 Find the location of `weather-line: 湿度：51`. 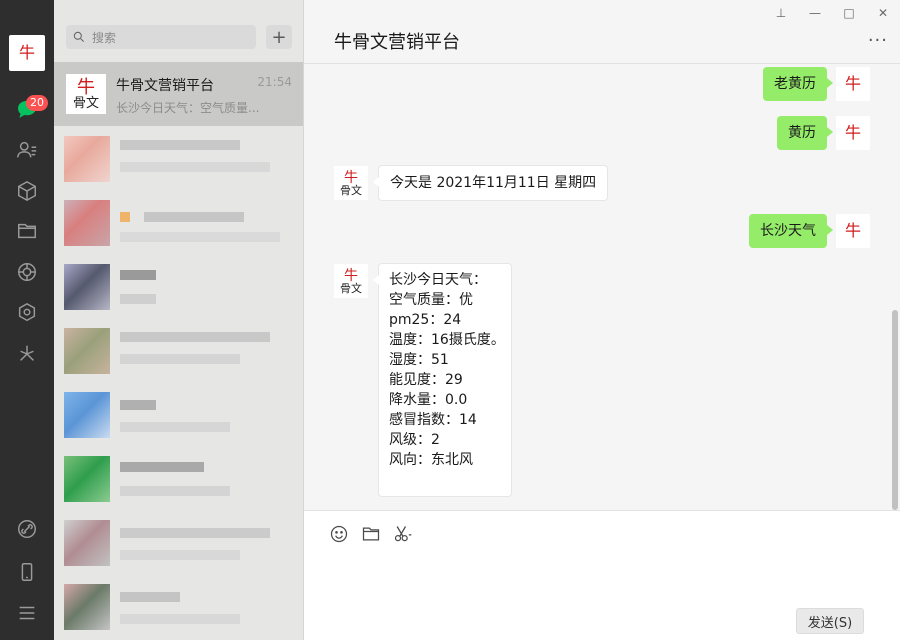

weather-line: 湿度：51 is located at coordinates (419, 360).